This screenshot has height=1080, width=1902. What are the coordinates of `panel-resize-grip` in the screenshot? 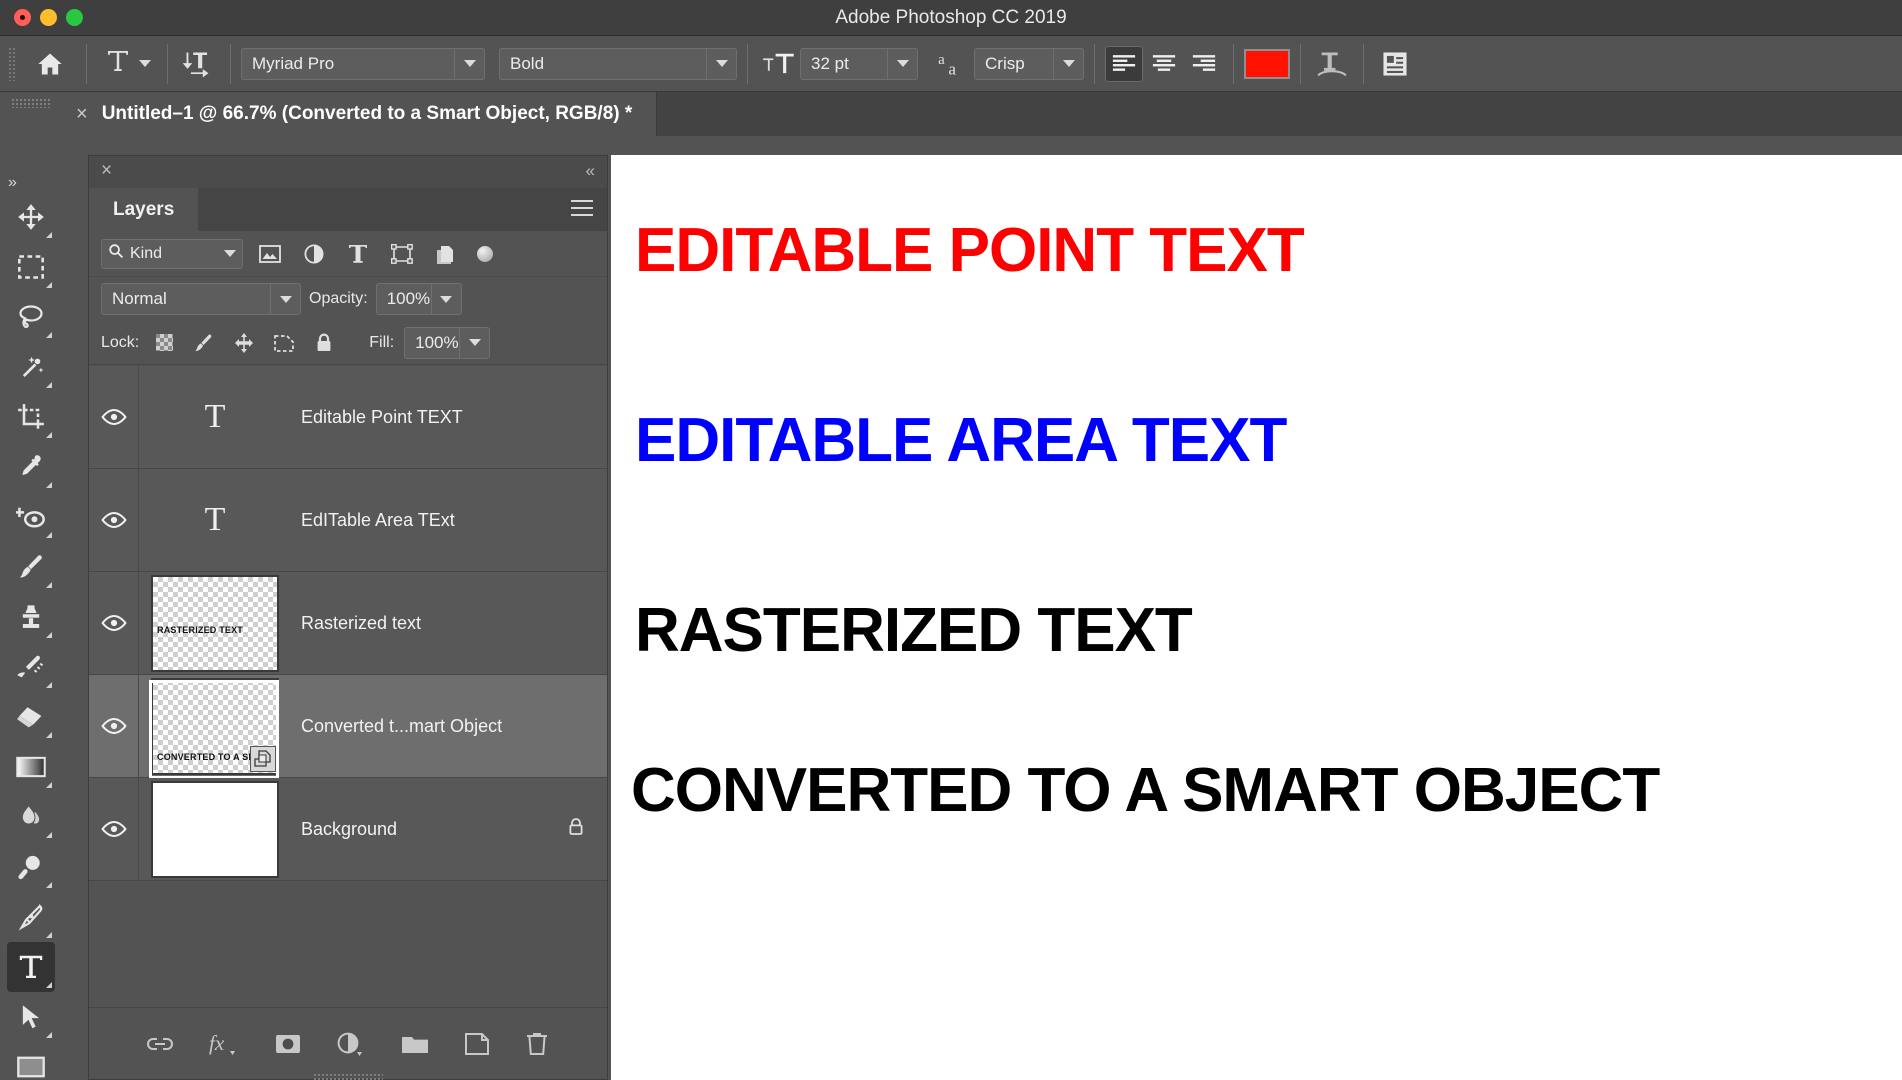 It's located at (348, 1076).